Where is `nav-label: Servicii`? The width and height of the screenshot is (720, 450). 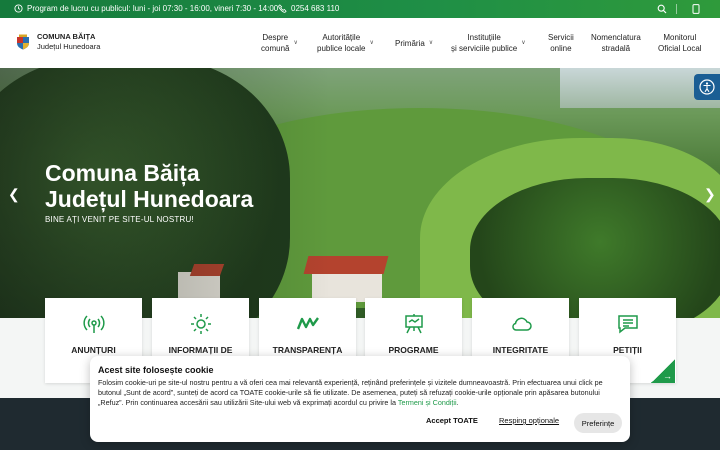 nav-label: Servicii is located at coordinates (561, 37).